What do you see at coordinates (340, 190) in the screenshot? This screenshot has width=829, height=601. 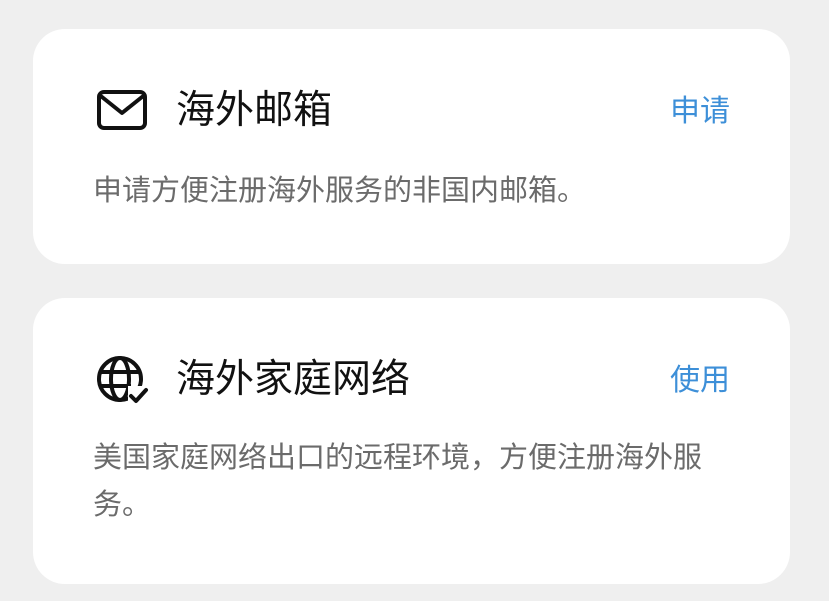 I see `card-description: 申请方便注册海外服务的非国内邮箱。` at bounding box center [340, 190].